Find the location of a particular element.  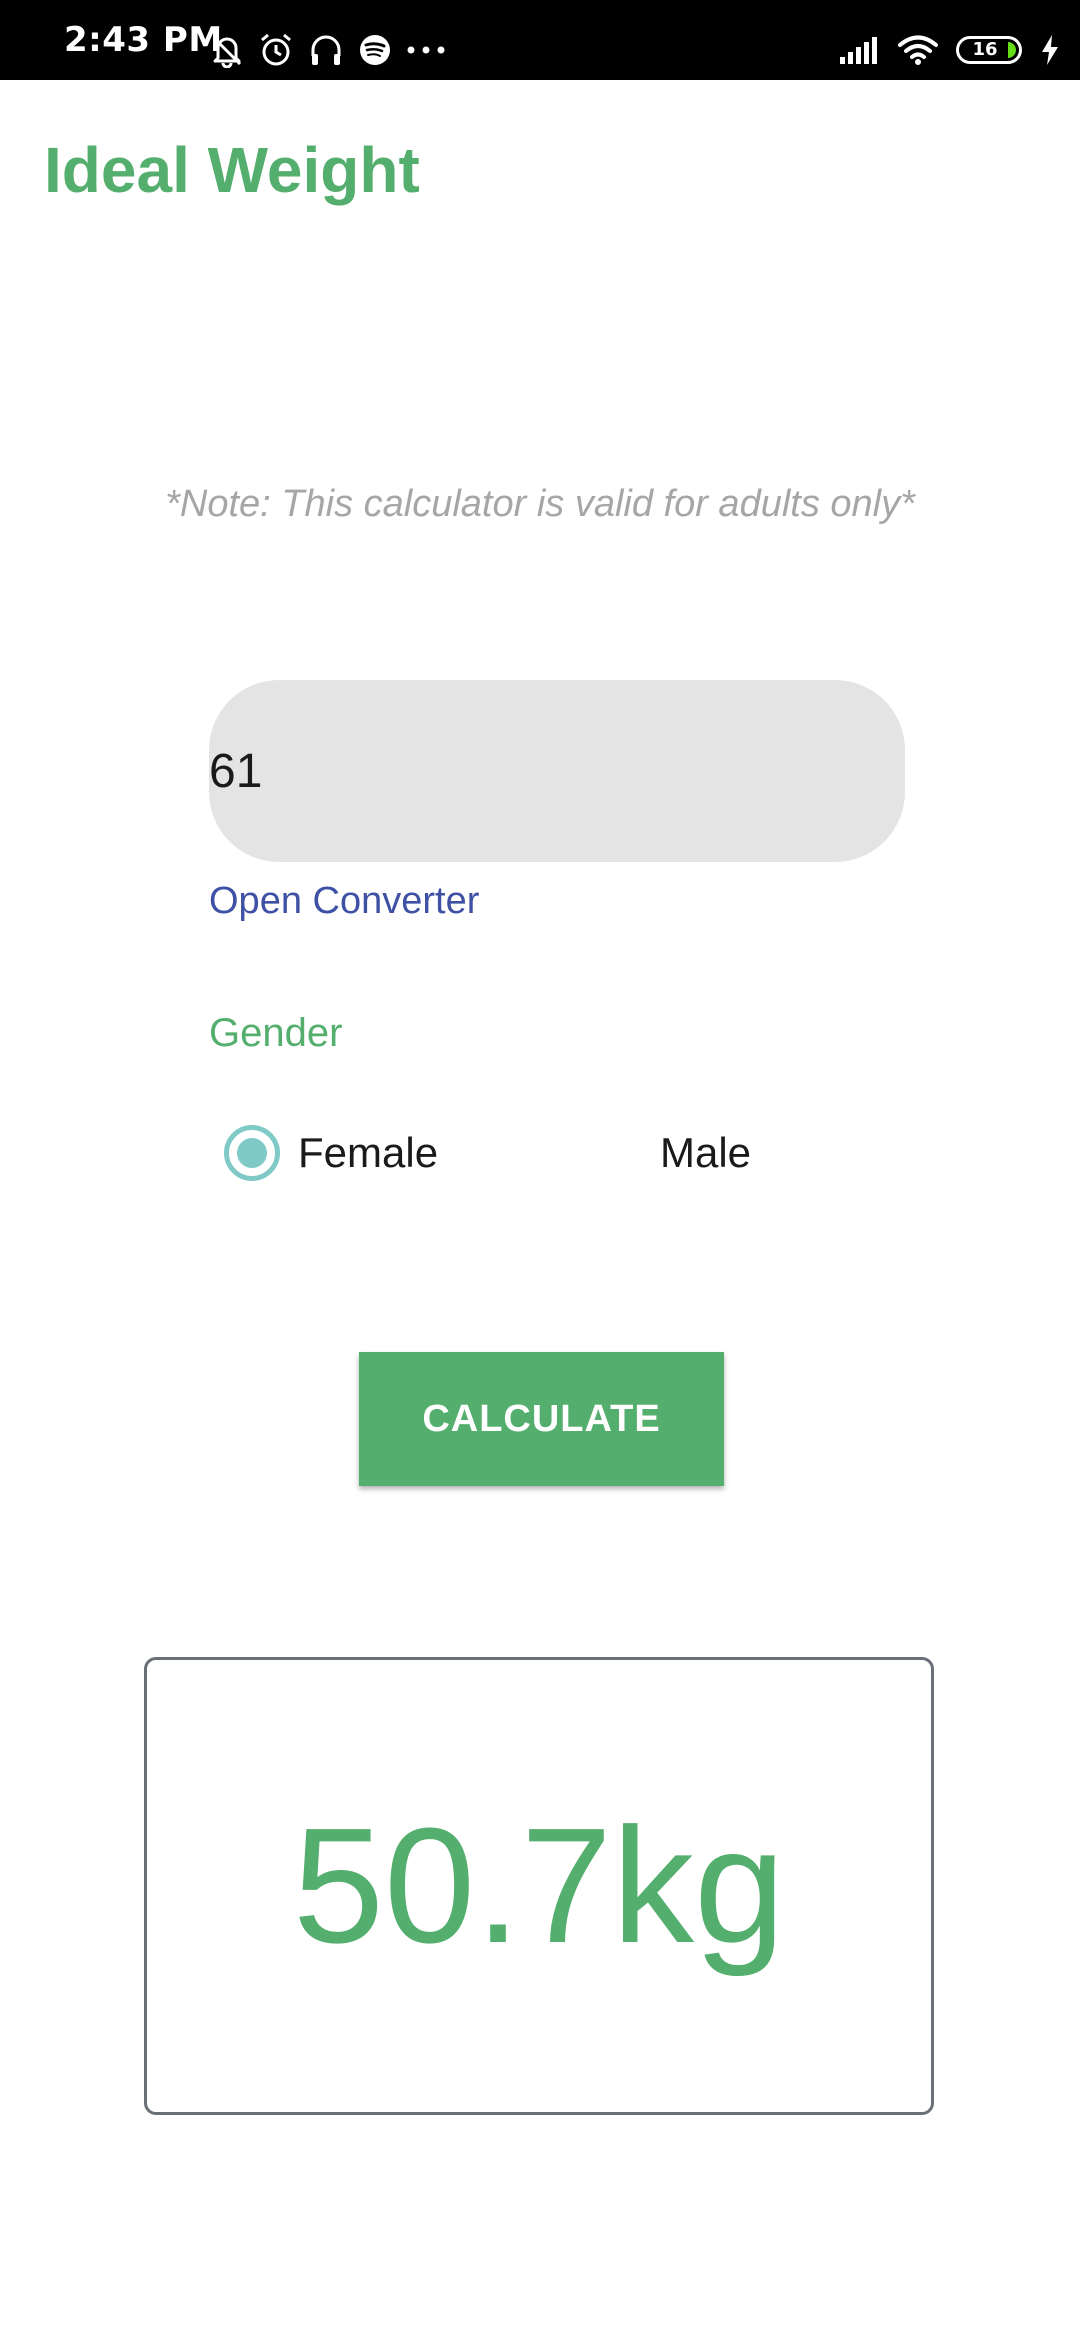

calculate-button: CALCULATE is located at coordinates (541, 1419).